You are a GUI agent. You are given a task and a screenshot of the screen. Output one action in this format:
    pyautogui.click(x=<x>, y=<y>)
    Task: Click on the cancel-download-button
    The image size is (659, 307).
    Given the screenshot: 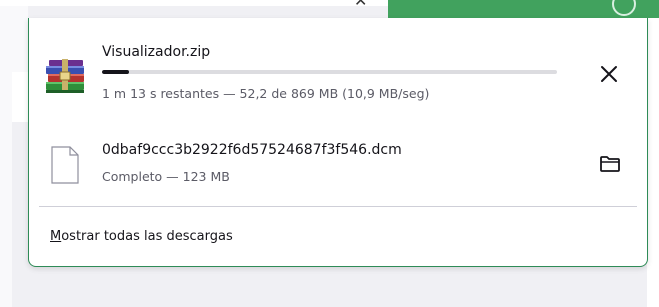 What is the action you would take?
    pyautogui.click(x=609, y=74)
    